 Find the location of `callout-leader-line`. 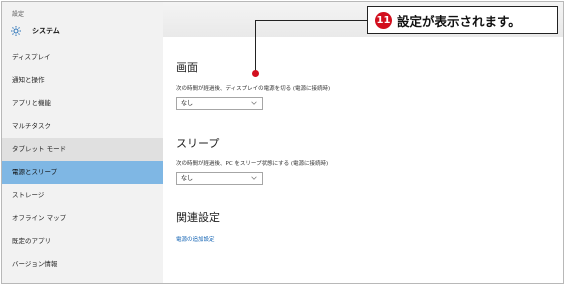

callout-leader-line is located at coordinates (311, 47).